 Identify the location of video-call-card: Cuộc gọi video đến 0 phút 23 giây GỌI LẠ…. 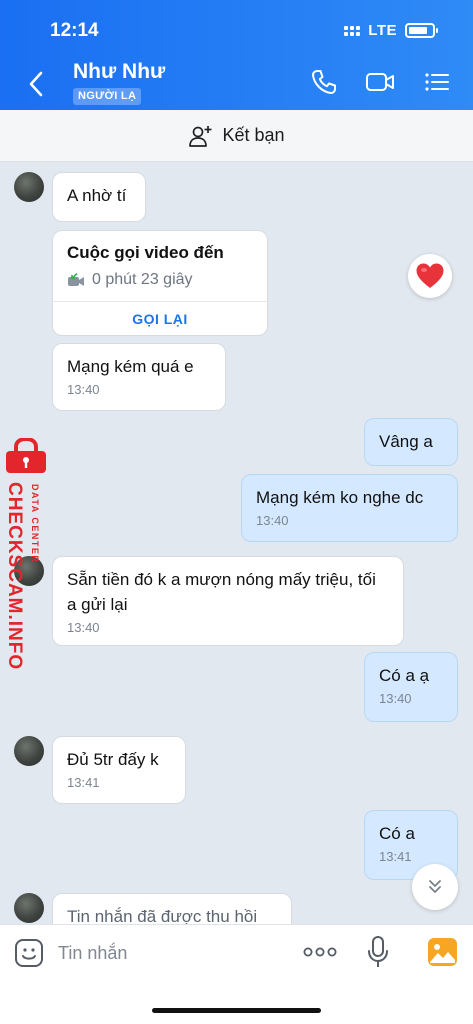
(160, 283).